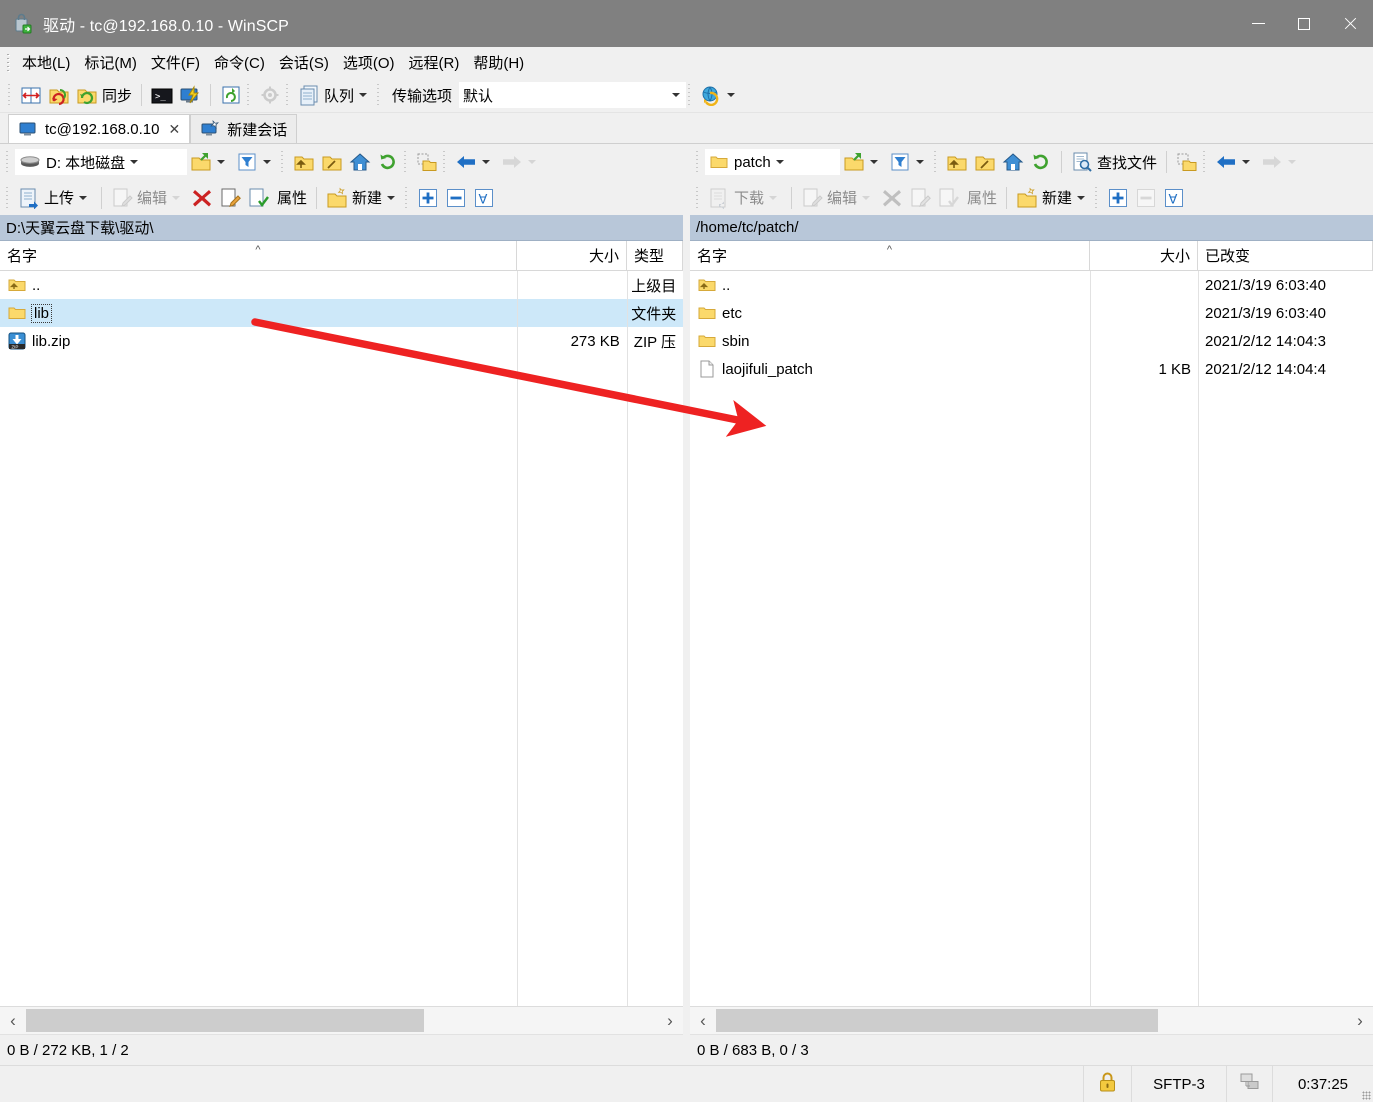 The image size is (1373, 1102). What do you see at coordinates (428, 197) in the screenshot?
I see `local-select-button` at bounding box center [428, 197].